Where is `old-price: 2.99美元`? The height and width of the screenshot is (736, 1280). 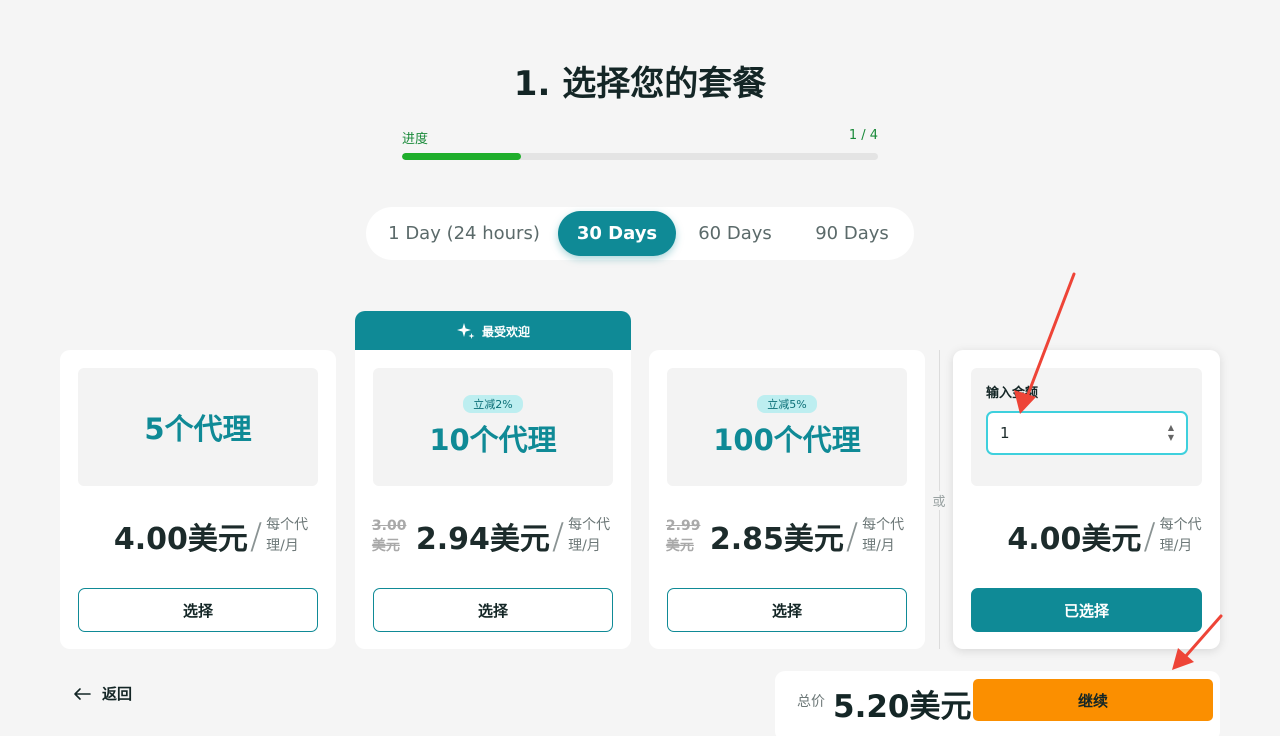
old-price: 2.99美元 is located at coordinates (683, 536).